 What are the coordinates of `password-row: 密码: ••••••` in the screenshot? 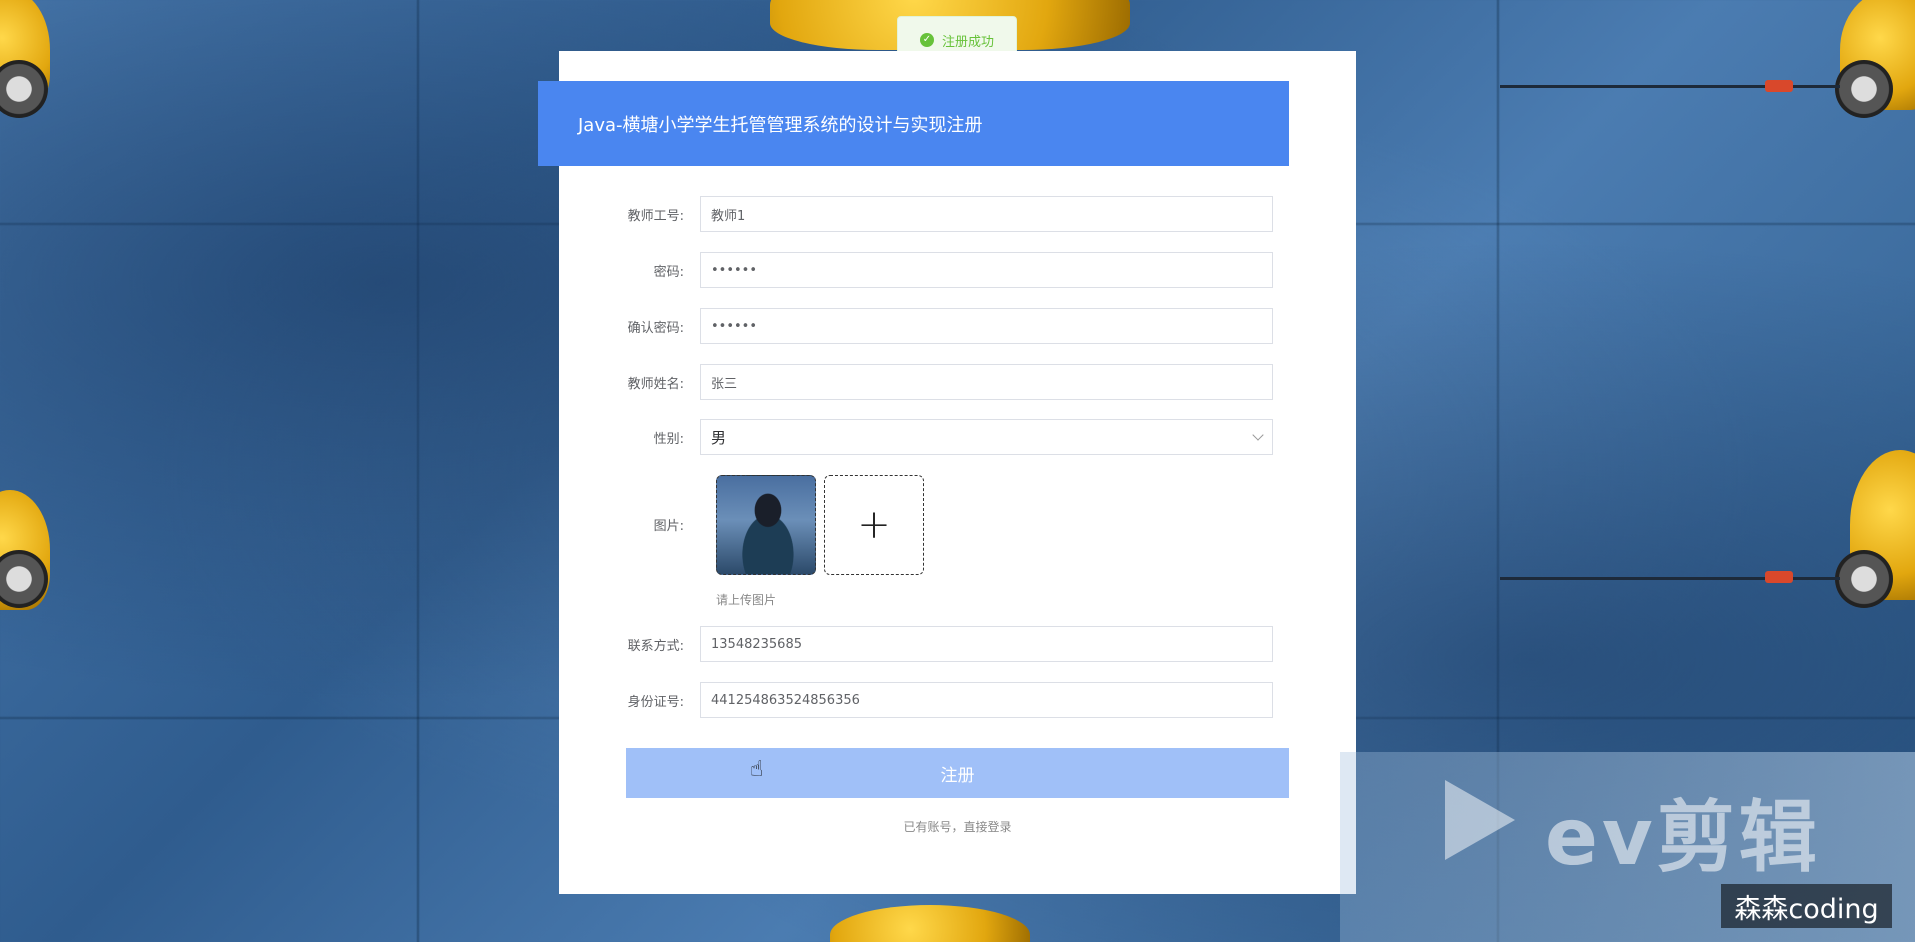 It's located at (945, 270).